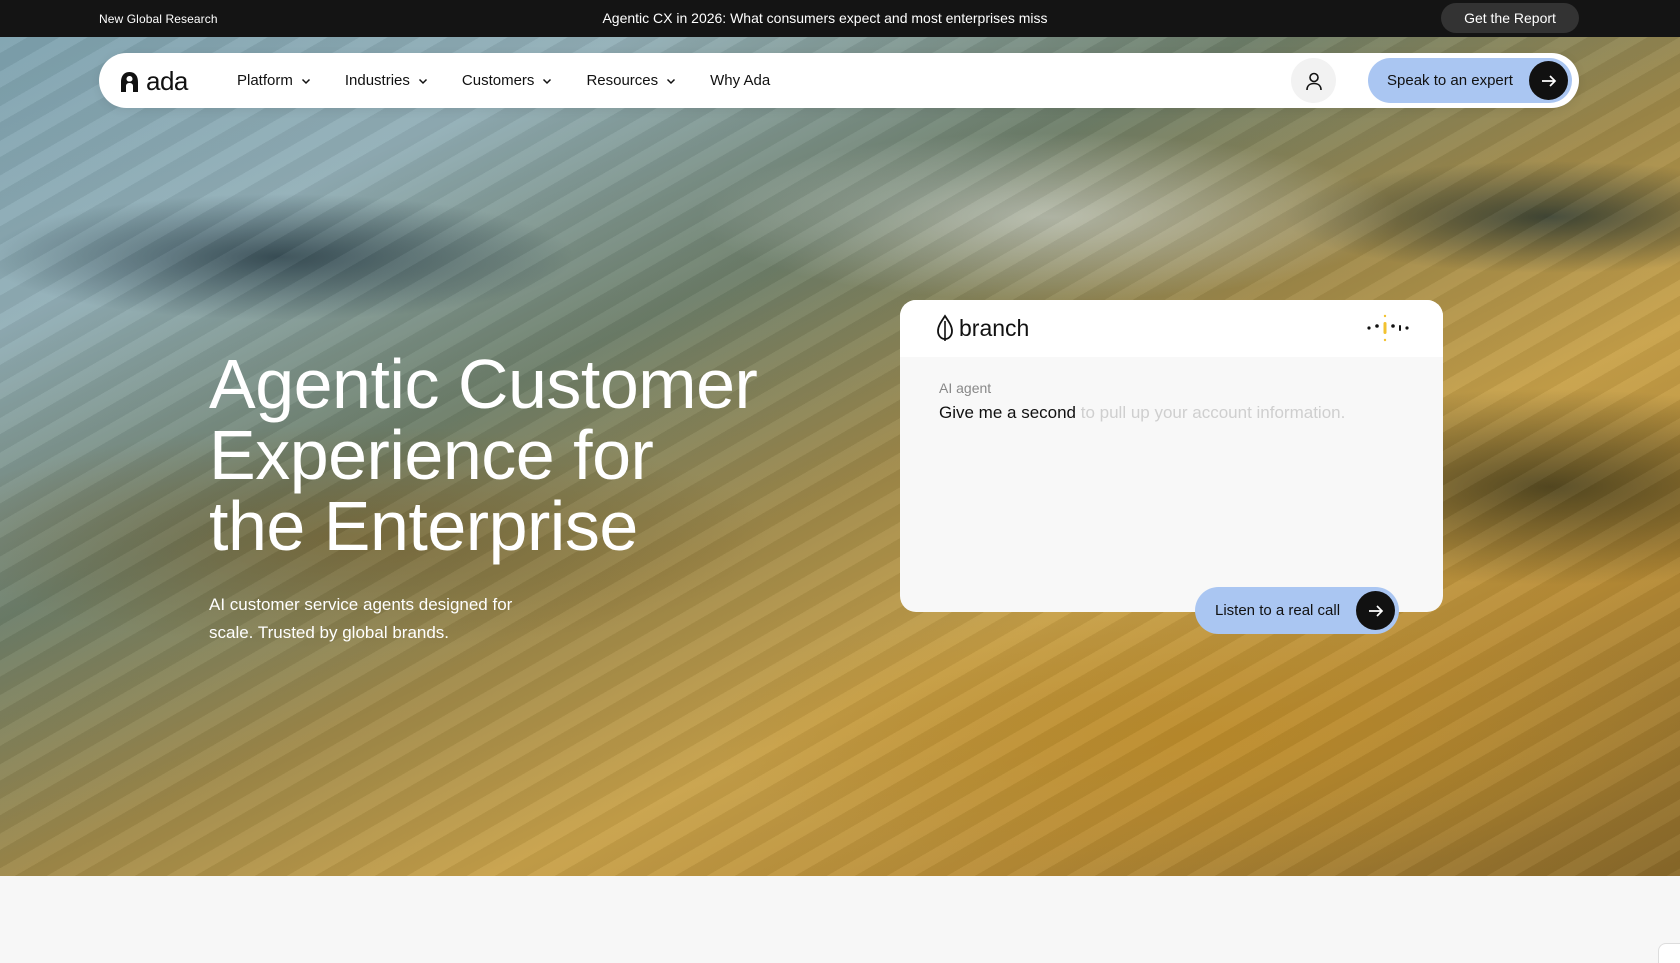 The image size is (1680, 963). I want to click on listen-real-call-button: Listen to a real call, so click(1297, 610).